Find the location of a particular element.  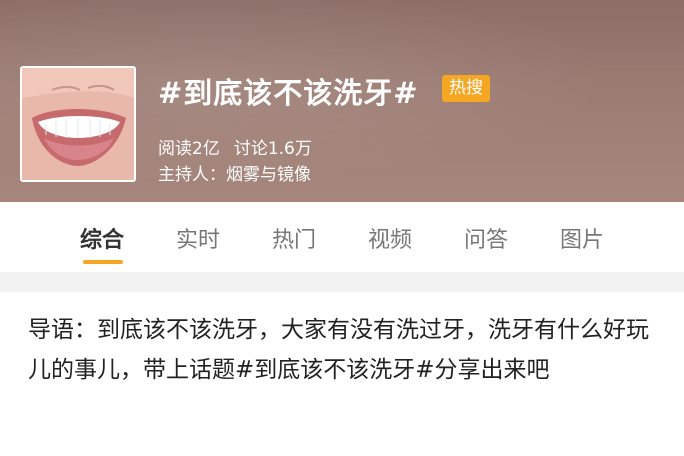

tab-qa: 问答 is located at coordinates (486, 238).